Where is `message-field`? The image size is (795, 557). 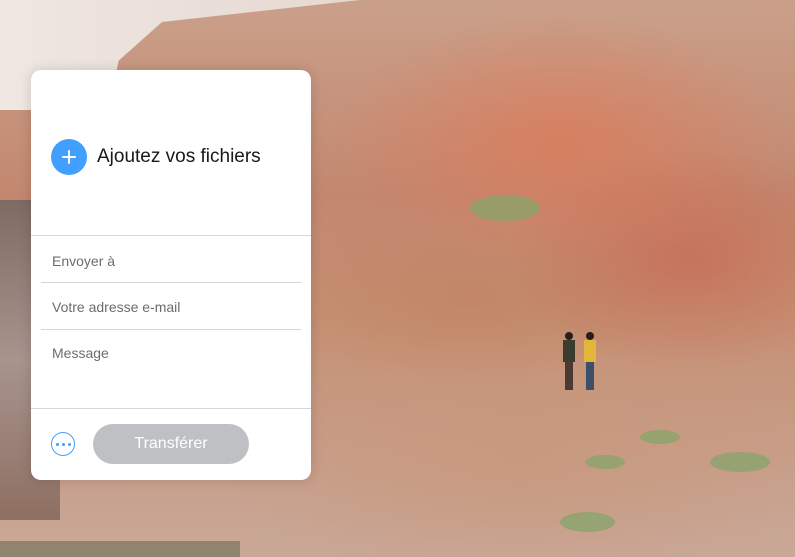
message-field is located at coordinates (171, 366).